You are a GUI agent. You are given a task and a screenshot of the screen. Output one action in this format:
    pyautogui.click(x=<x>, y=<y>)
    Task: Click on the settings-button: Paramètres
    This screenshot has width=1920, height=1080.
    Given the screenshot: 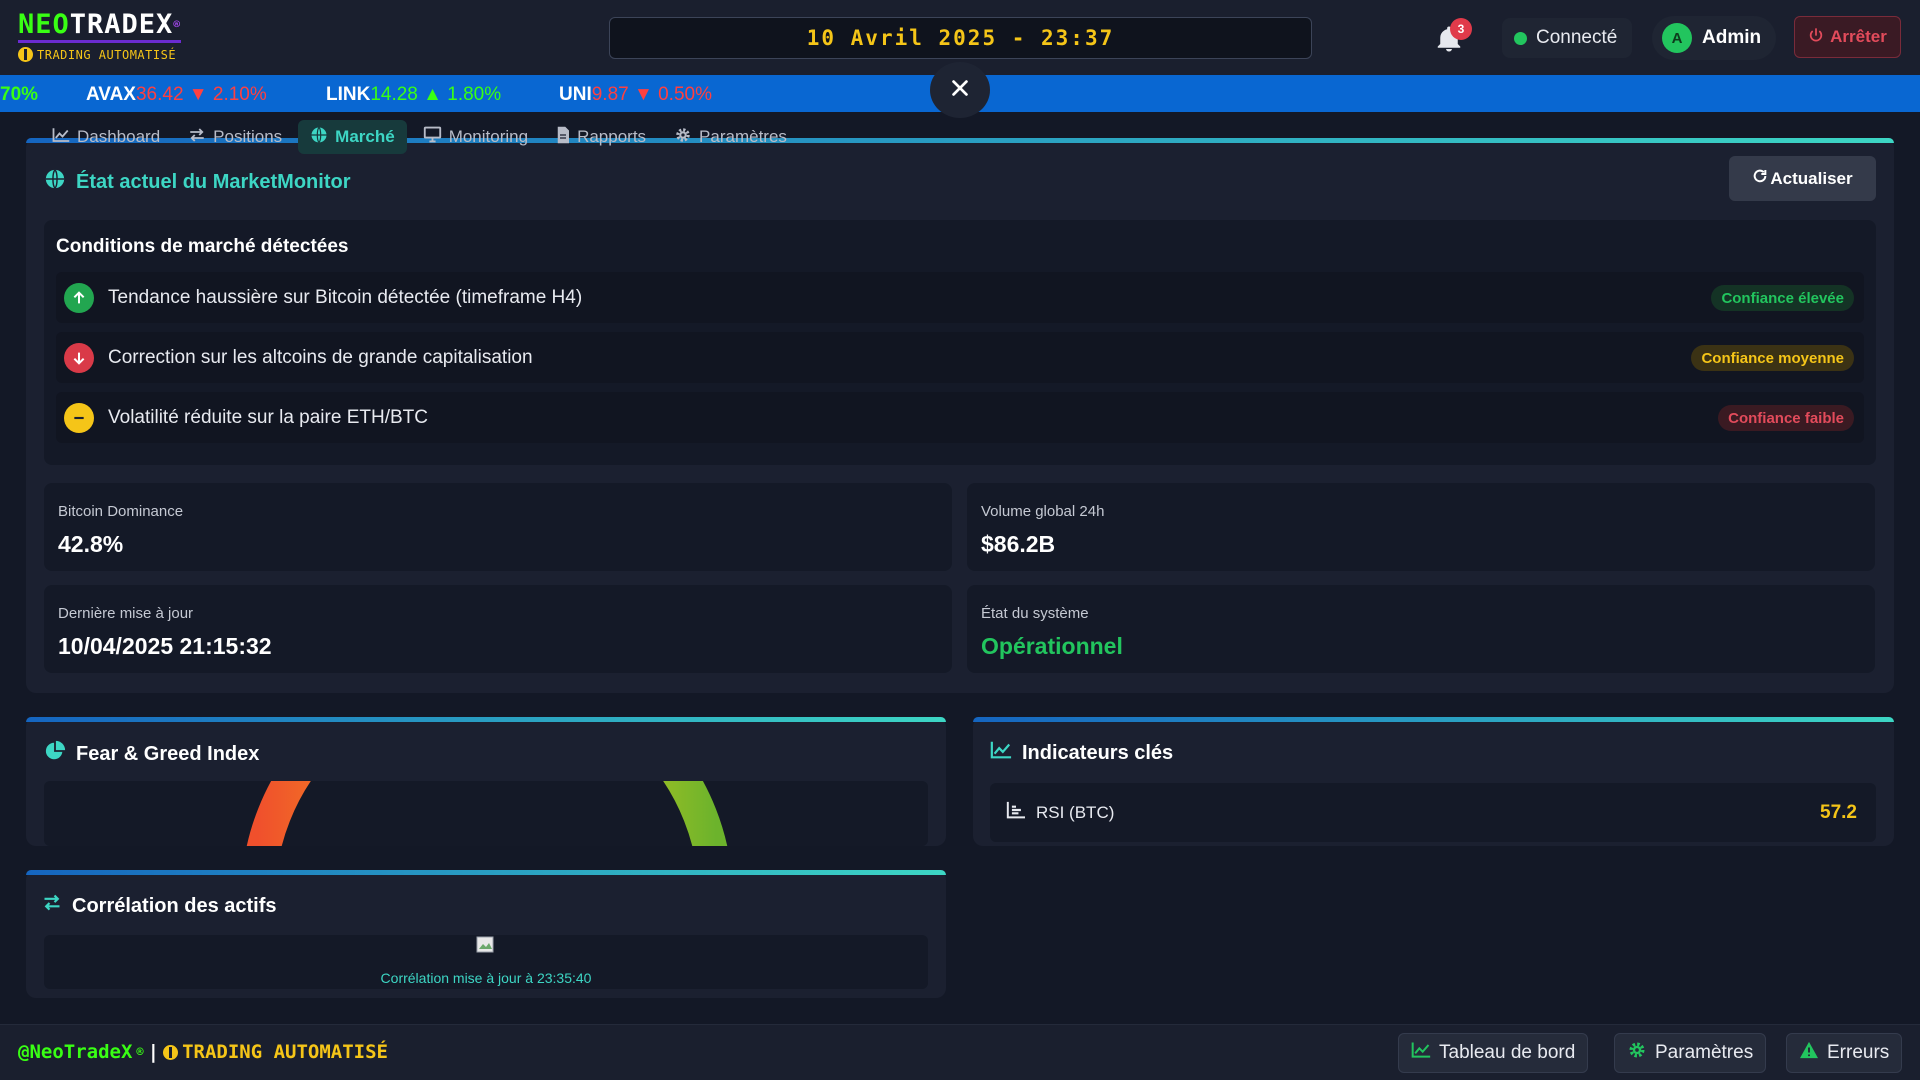 What is the action you would take?
    pyautogui.click(x=1690, y=1053)
    